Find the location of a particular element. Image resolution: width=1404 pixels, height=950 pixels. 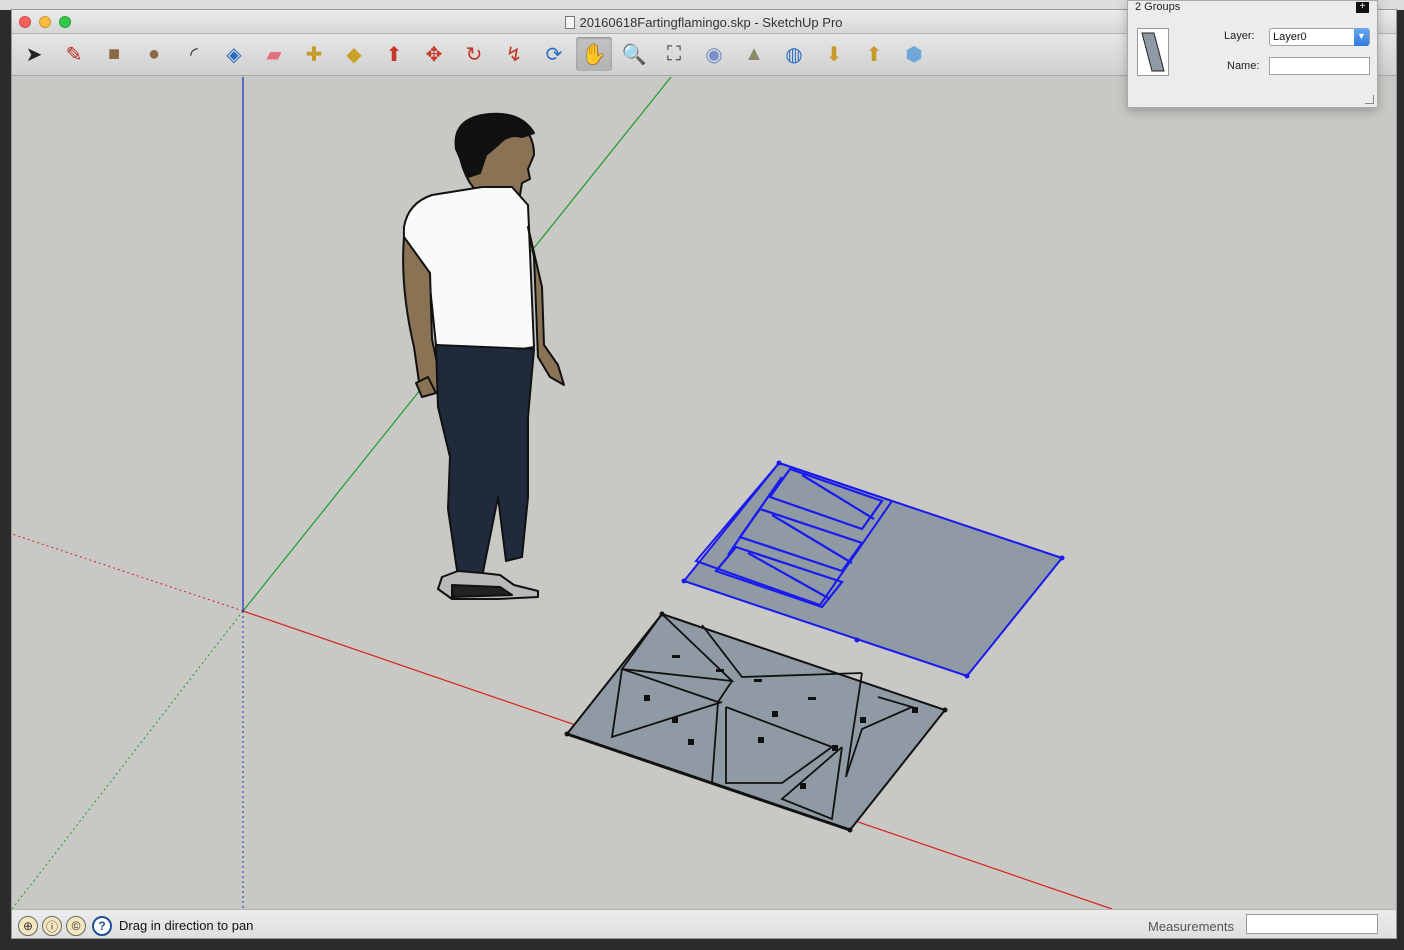

offset-tool-button: ↯ is located at coordinates (514, 54).